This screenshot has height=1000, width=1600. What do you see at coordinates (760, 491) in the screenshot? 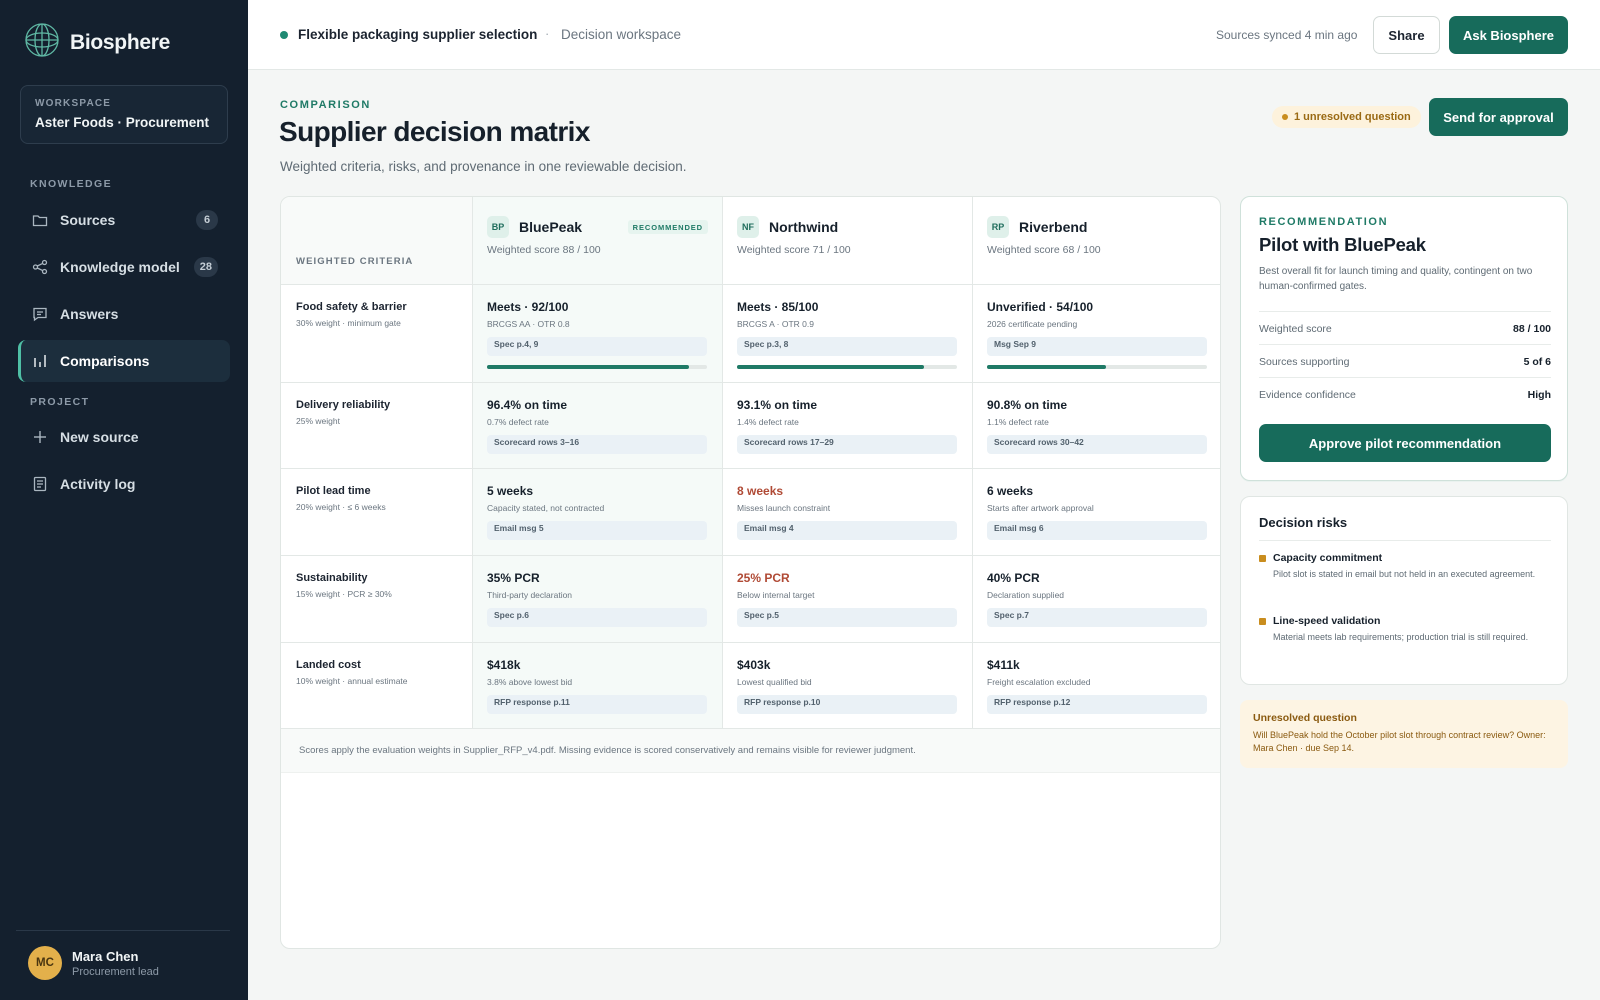
I see `cell-value-warning: 8 weeks` at bounding box center [760, 491].